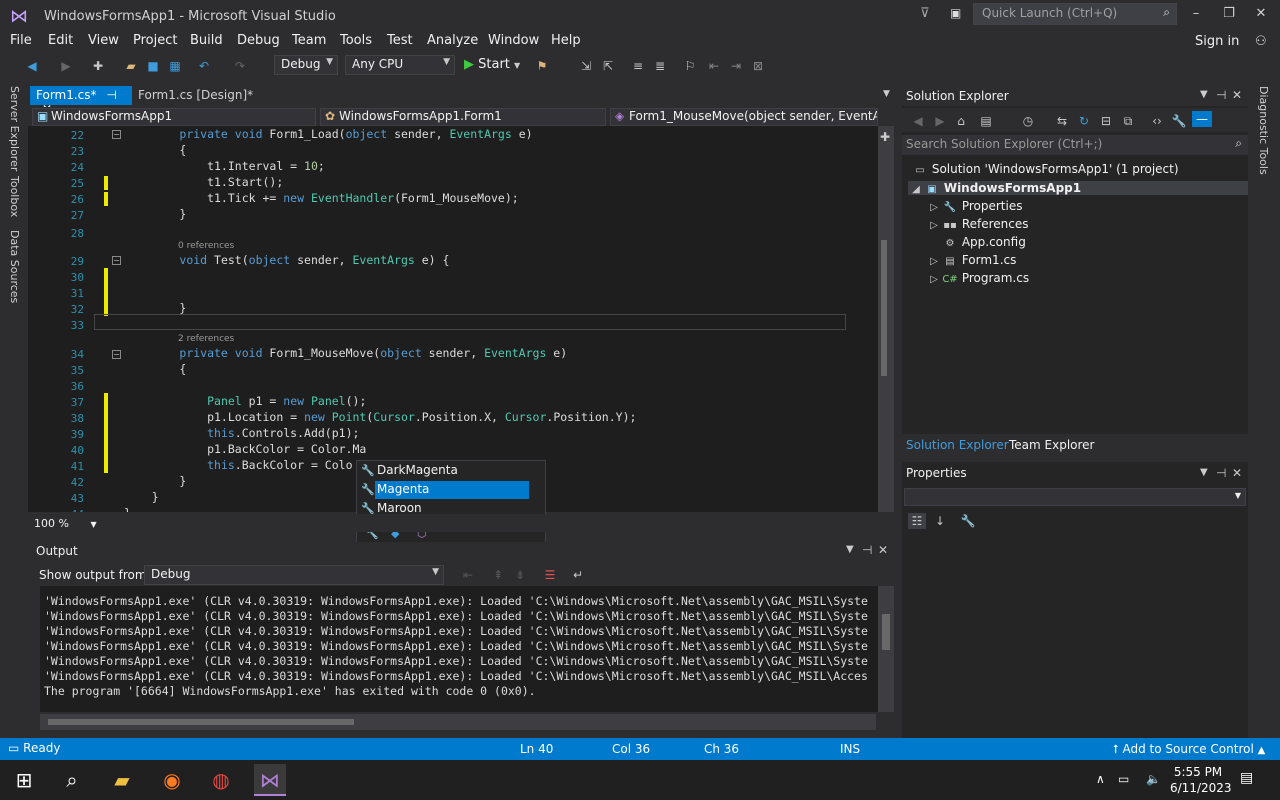 Image resolution: width=1280 pixels, height=800 pixels. What do you see at coordinates (520, 575) in the screenshot?
I see `next-message-icon: ⇟` at bounding box center [520, 575].